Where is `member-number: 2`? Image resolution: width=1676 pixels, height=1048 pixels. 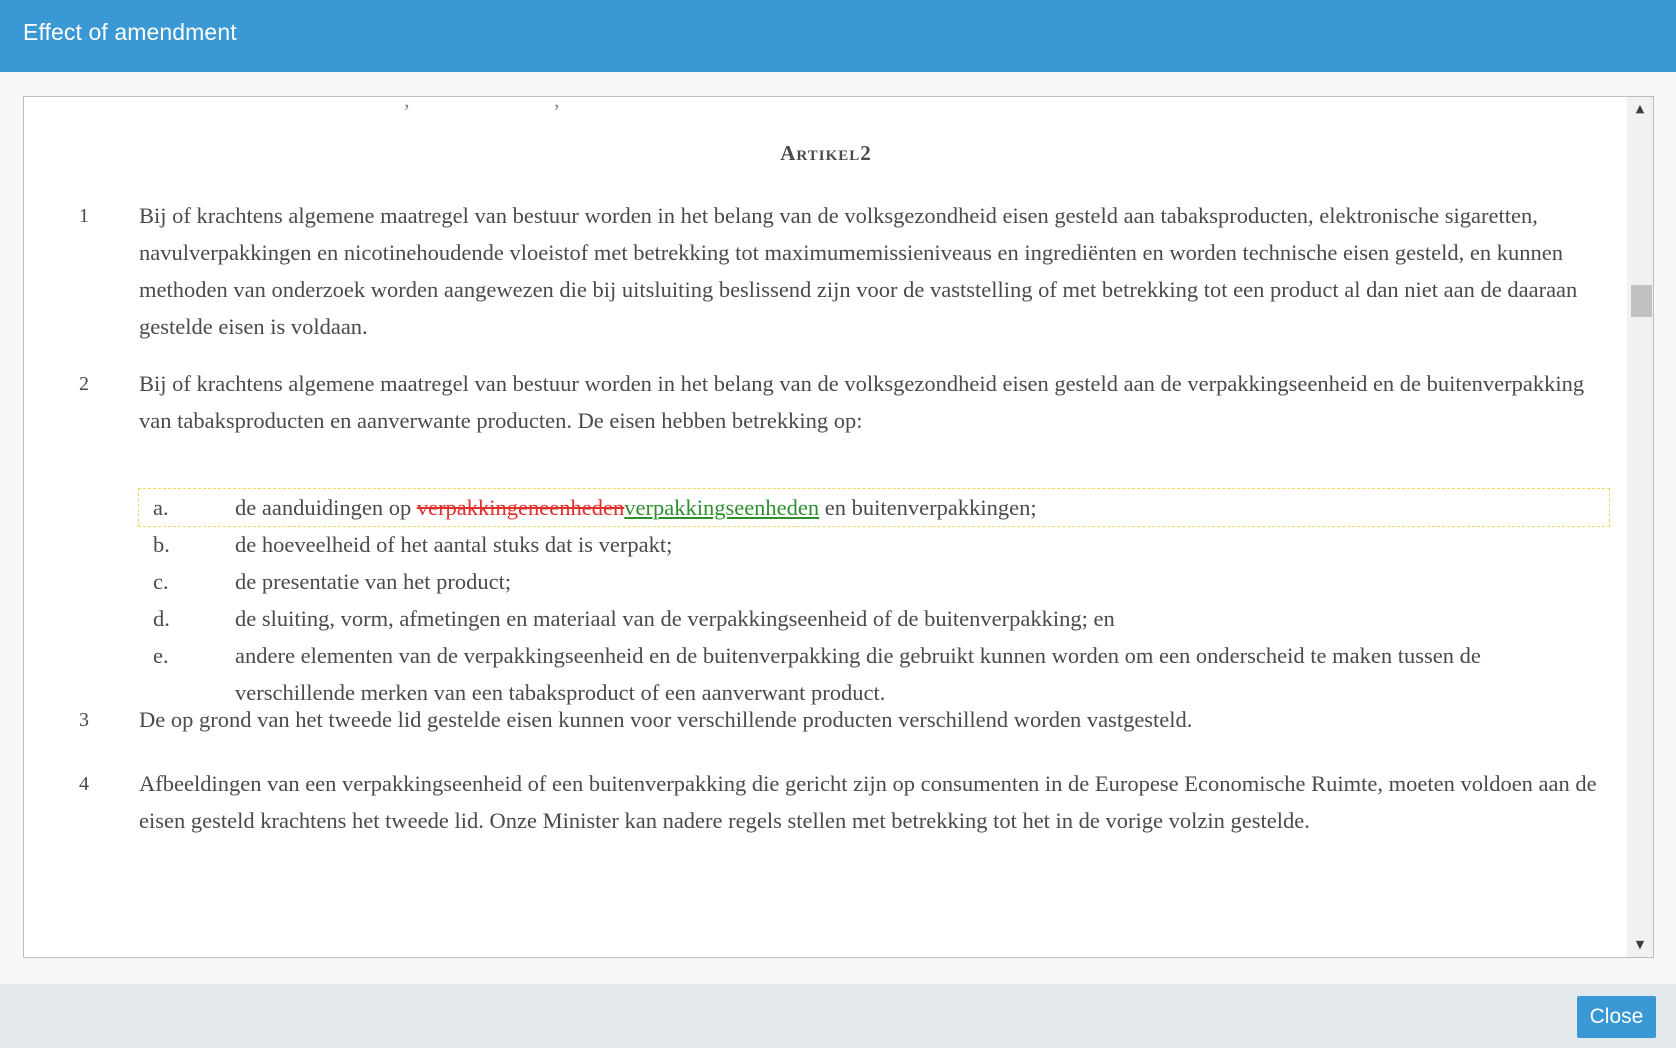 member-number: 2 is located at coordinates (84, 384).